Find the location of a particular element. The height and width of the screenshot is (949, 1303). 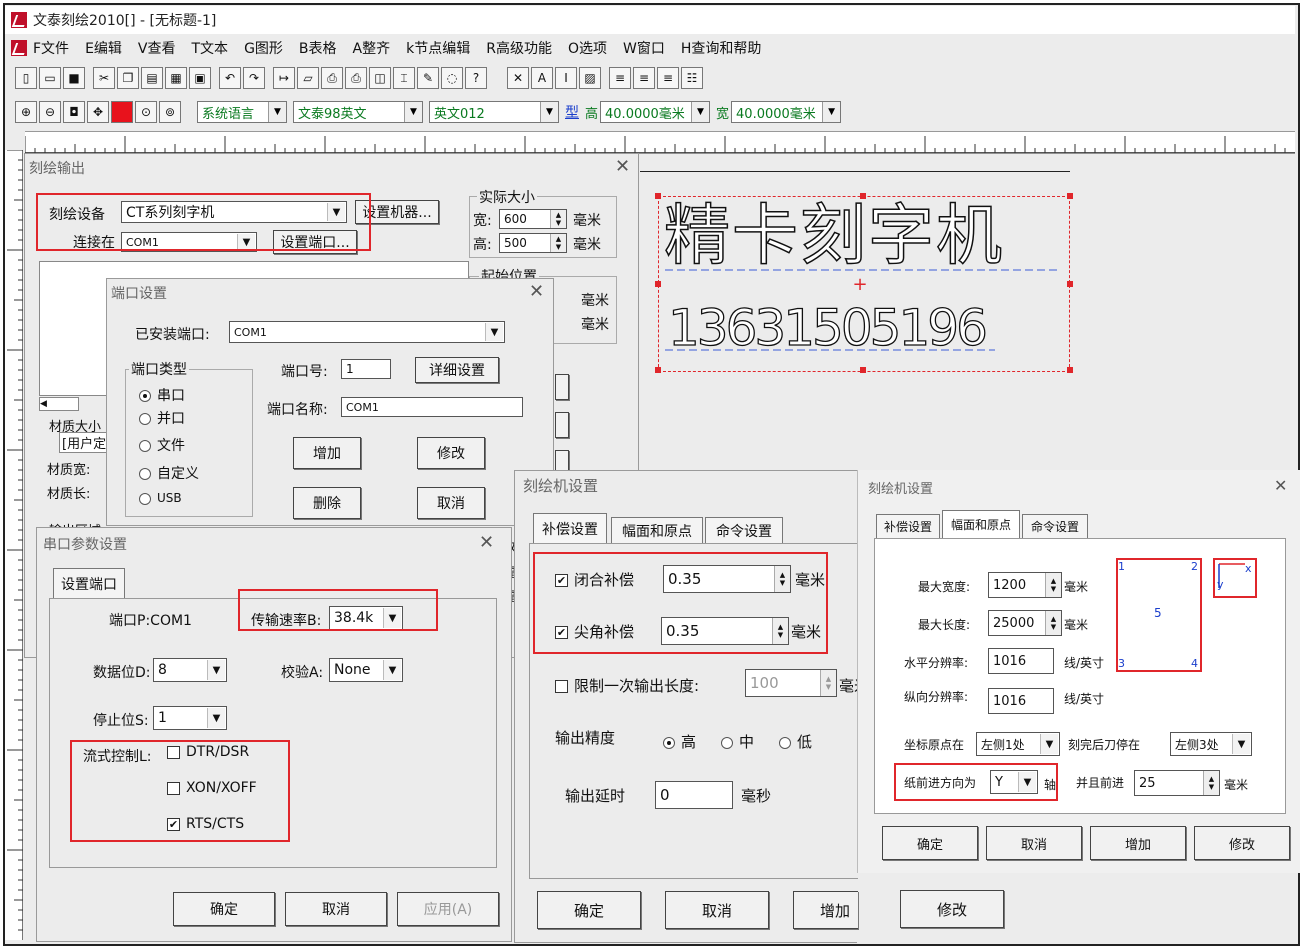

italic-frame-icon: ▱ is located at coordinates (308, 78).